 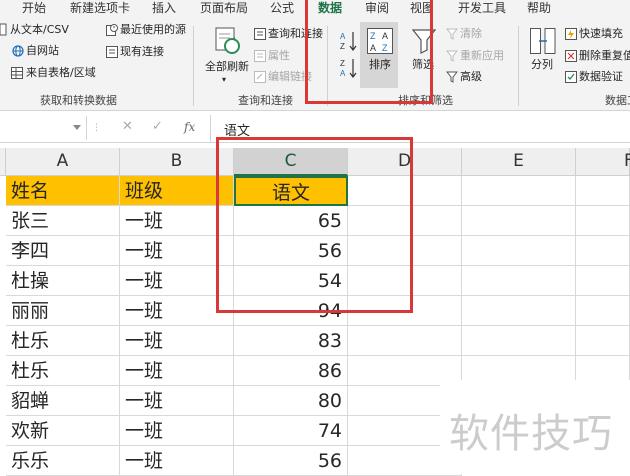 What do you see at coordinates (63, 251) in the screenshot?
I see `name-cell: 李四` at bounding box center [63, 251].